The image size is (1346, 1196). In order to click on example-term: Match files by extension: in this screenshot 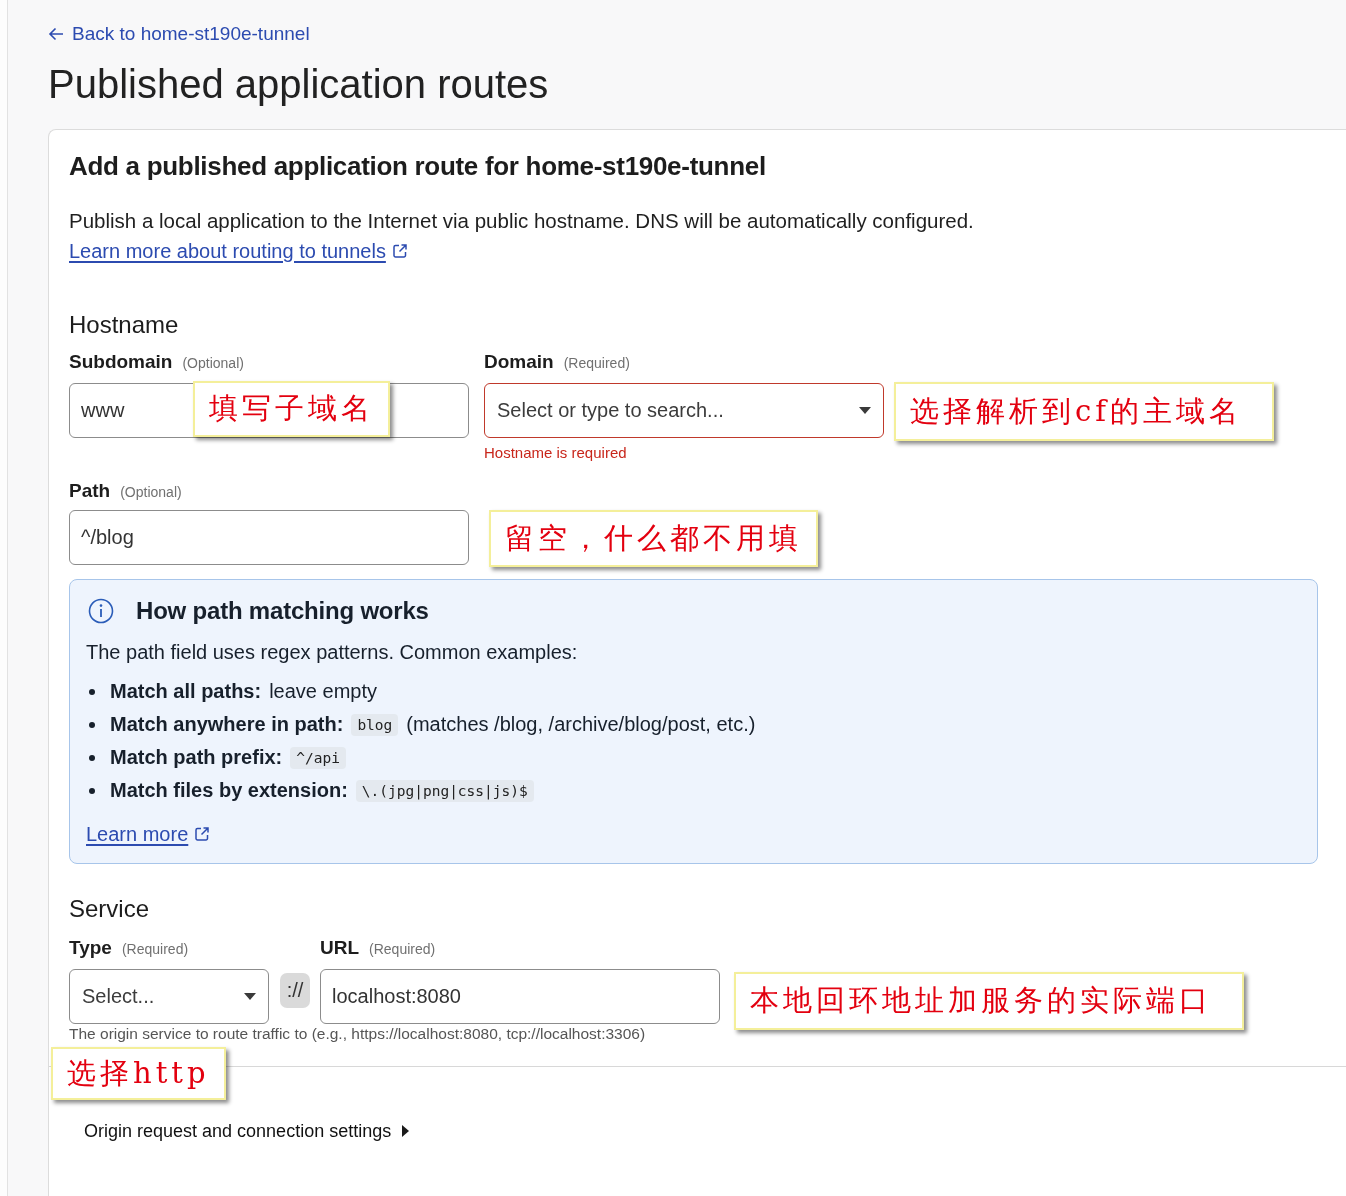, I will do `click(229, 790)`.